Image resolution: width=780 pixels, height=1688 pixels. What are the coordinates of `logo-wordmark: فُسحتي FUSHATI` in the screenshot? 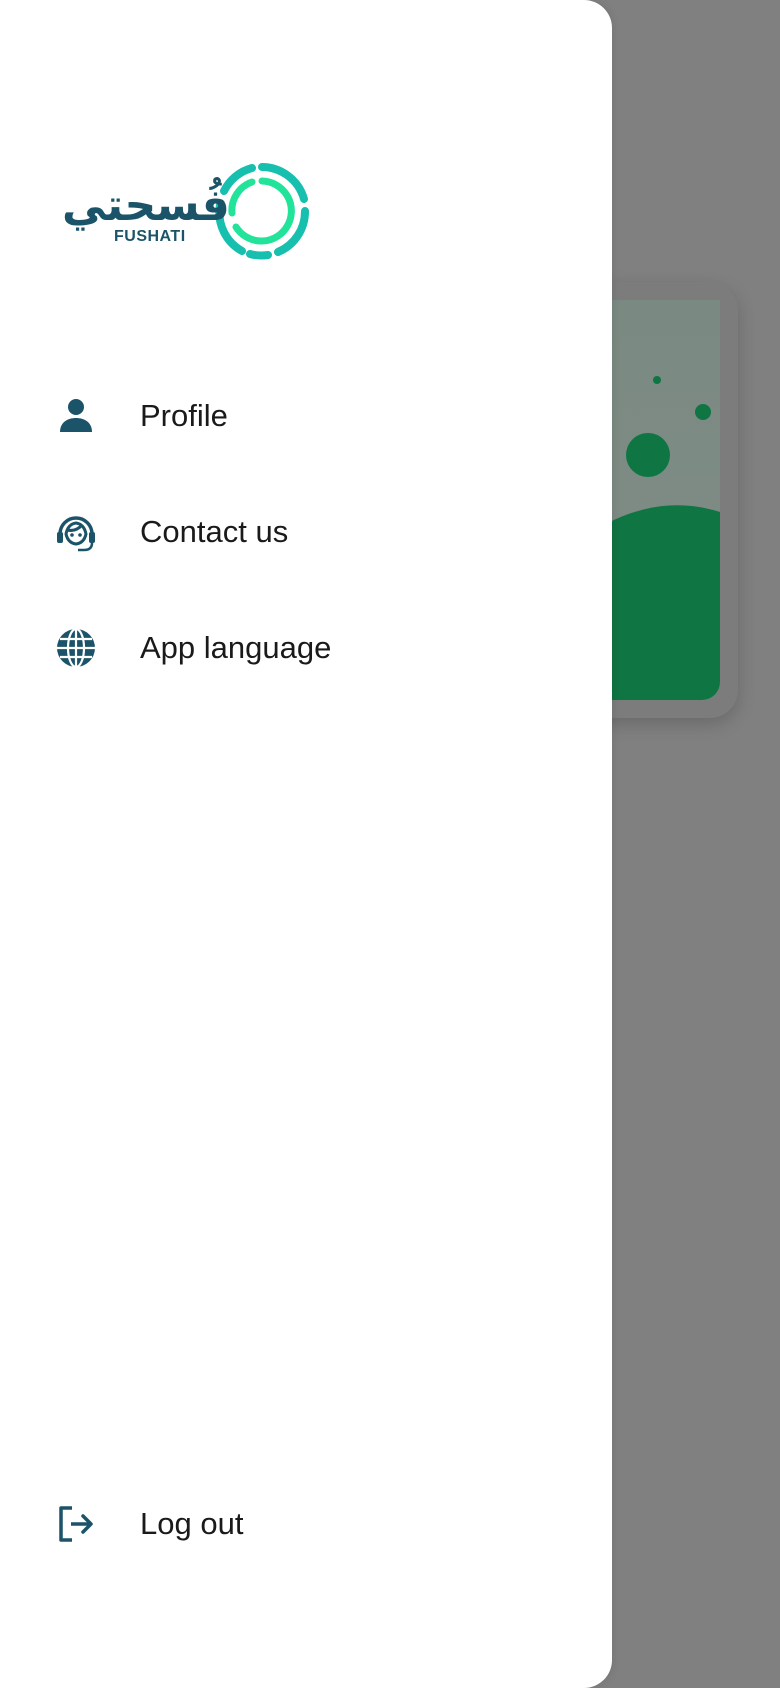 It's located at (146, 211).